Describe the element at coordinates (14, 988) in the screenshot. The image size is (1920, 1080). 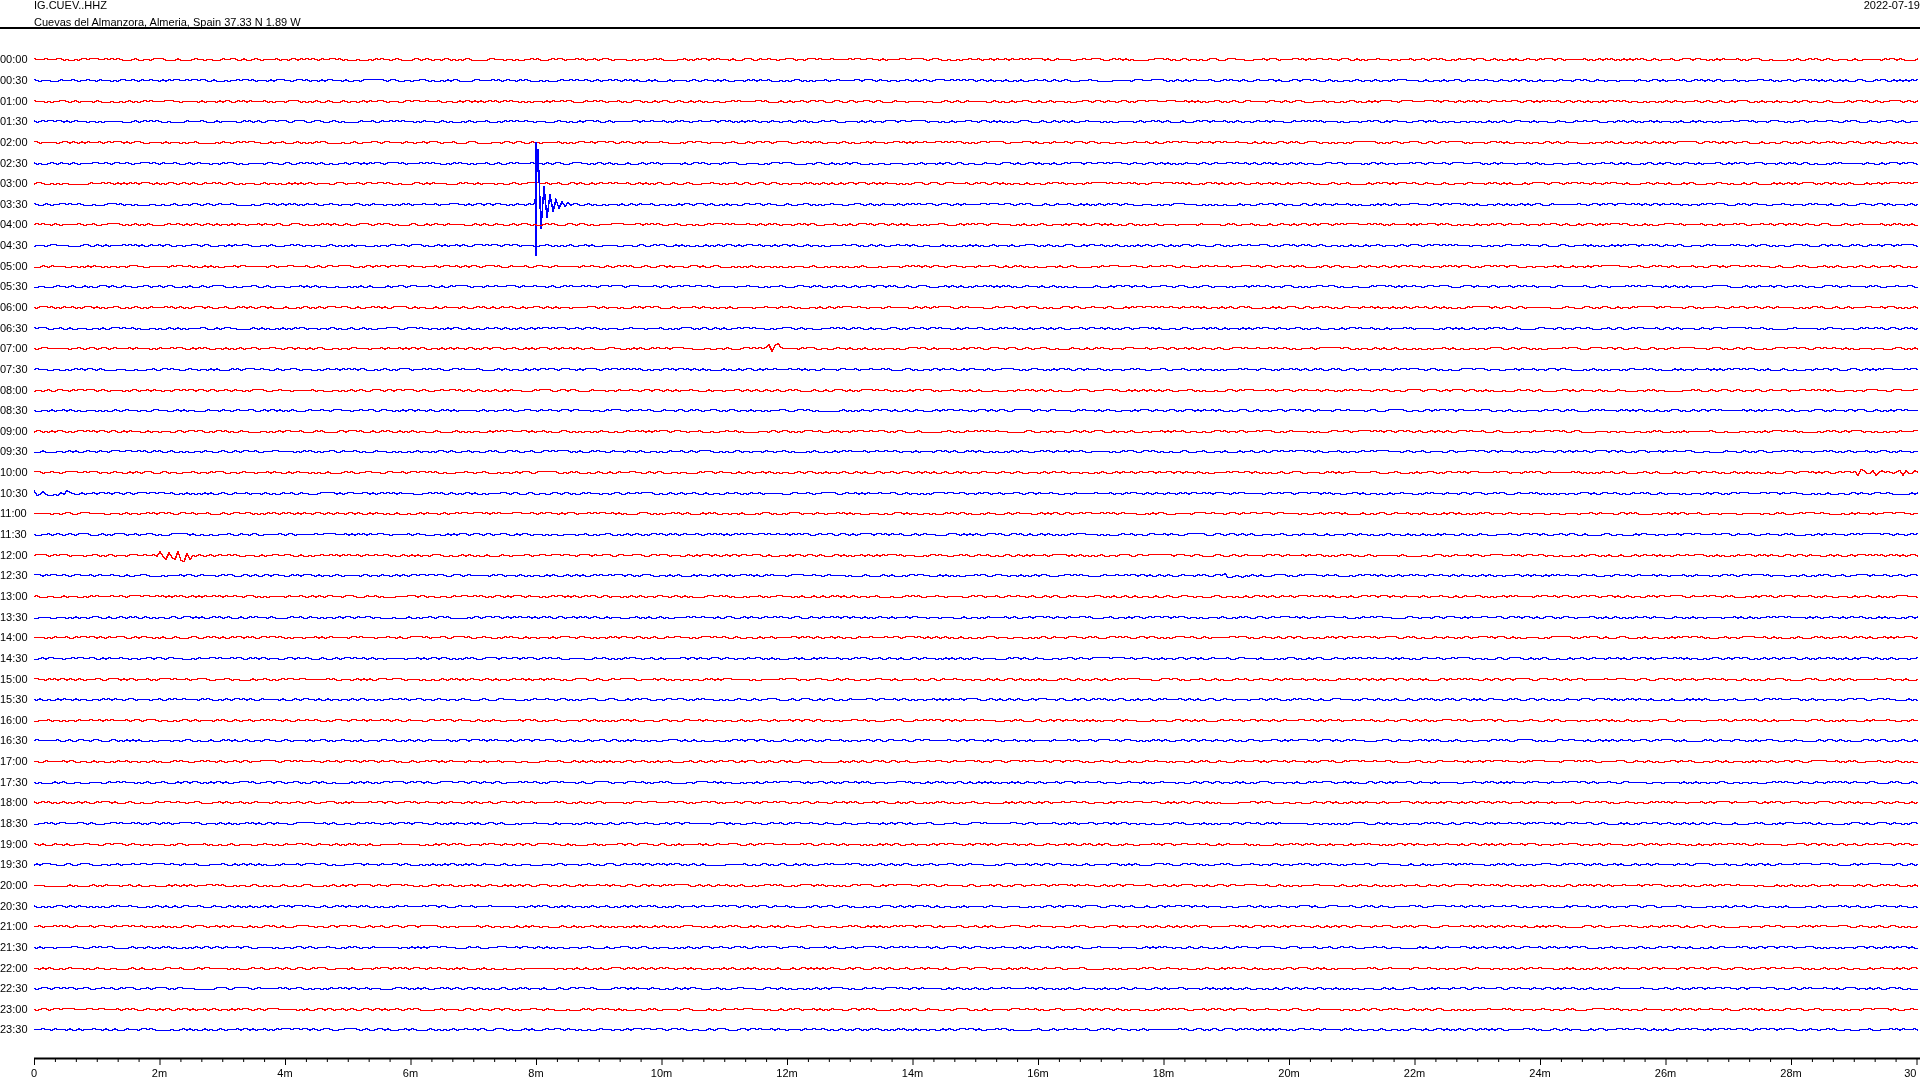
I see `time-label: 22:30` at that location.